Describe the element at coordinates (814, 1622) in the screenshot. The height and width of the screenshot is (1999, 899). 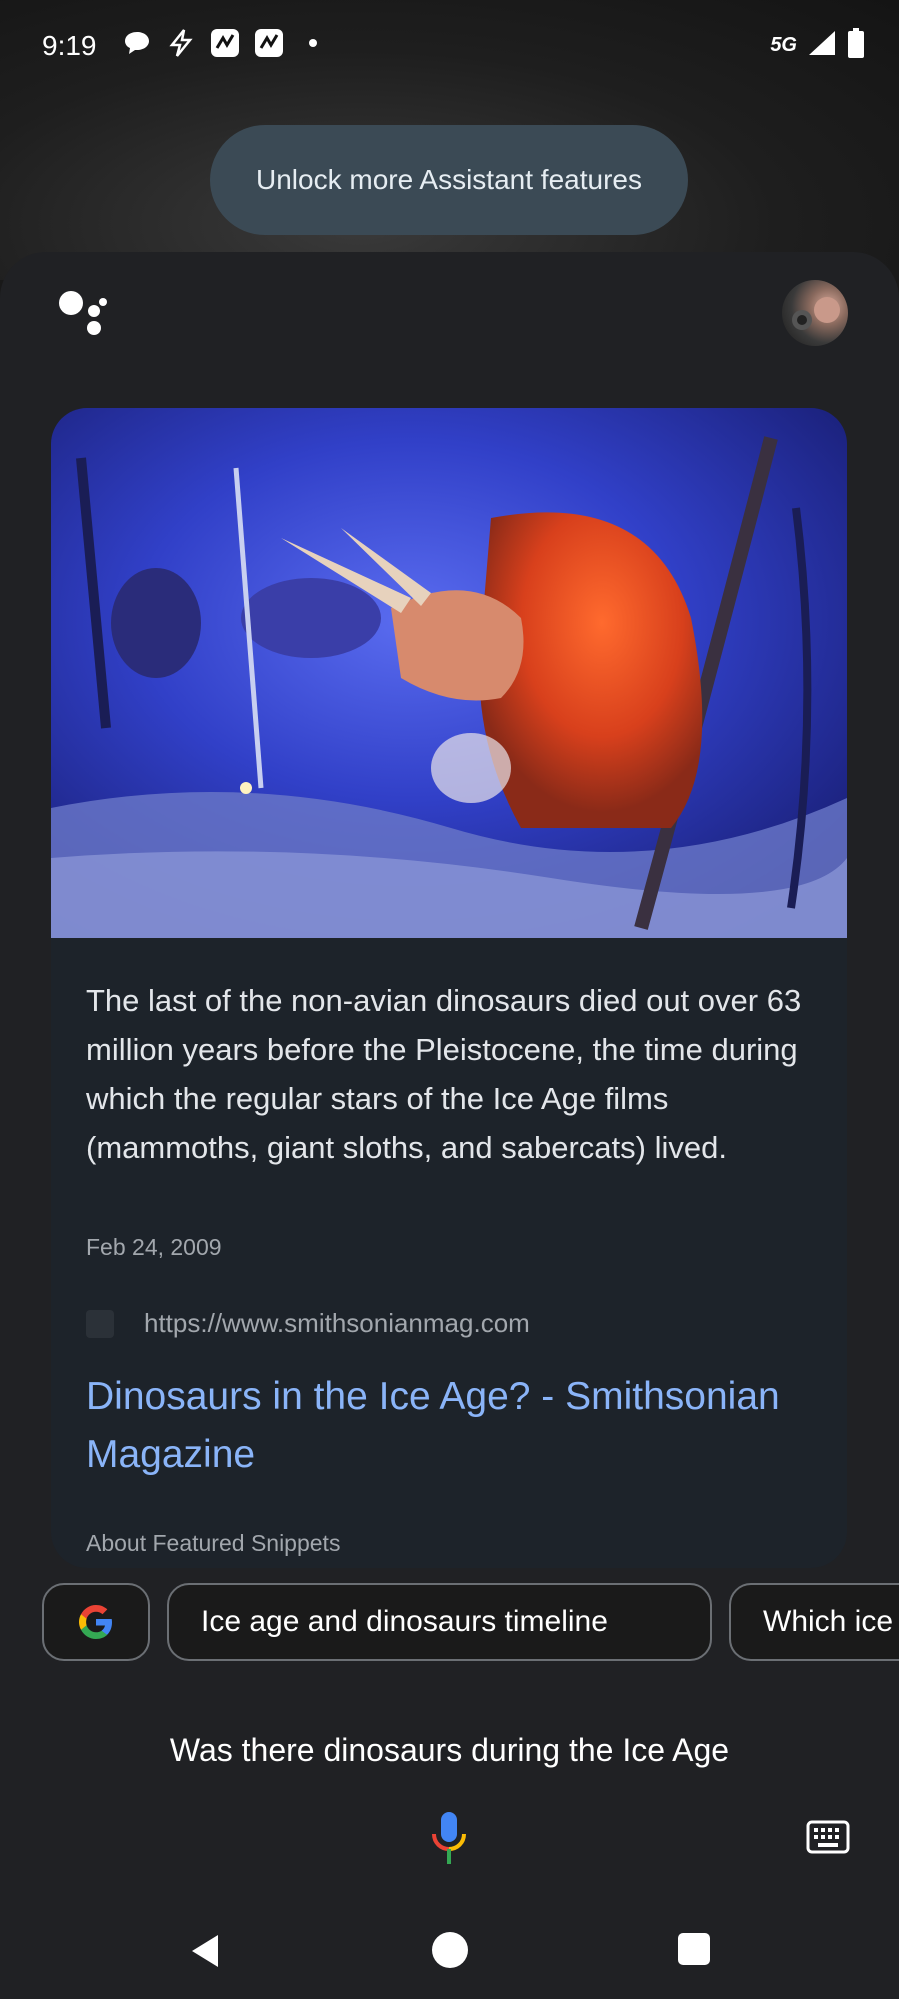
I see `suggestion-chip: Which ice` at that location.